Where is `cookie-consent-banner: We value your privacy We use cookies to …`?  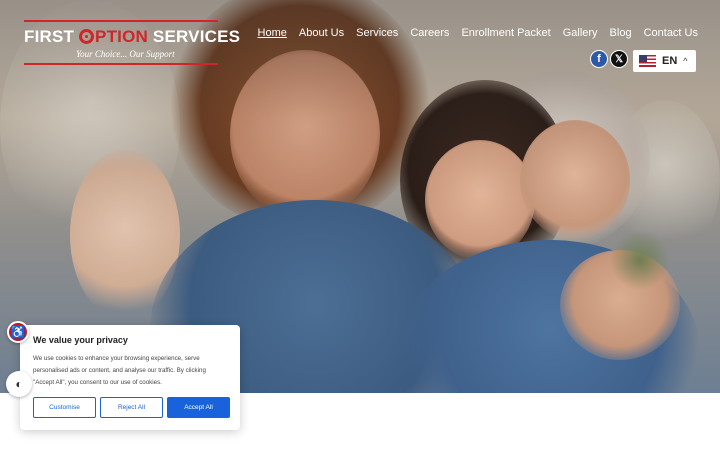
cookie-consent-banner: We value your privacy We use cookies to … is located at coordinates (130, 377).